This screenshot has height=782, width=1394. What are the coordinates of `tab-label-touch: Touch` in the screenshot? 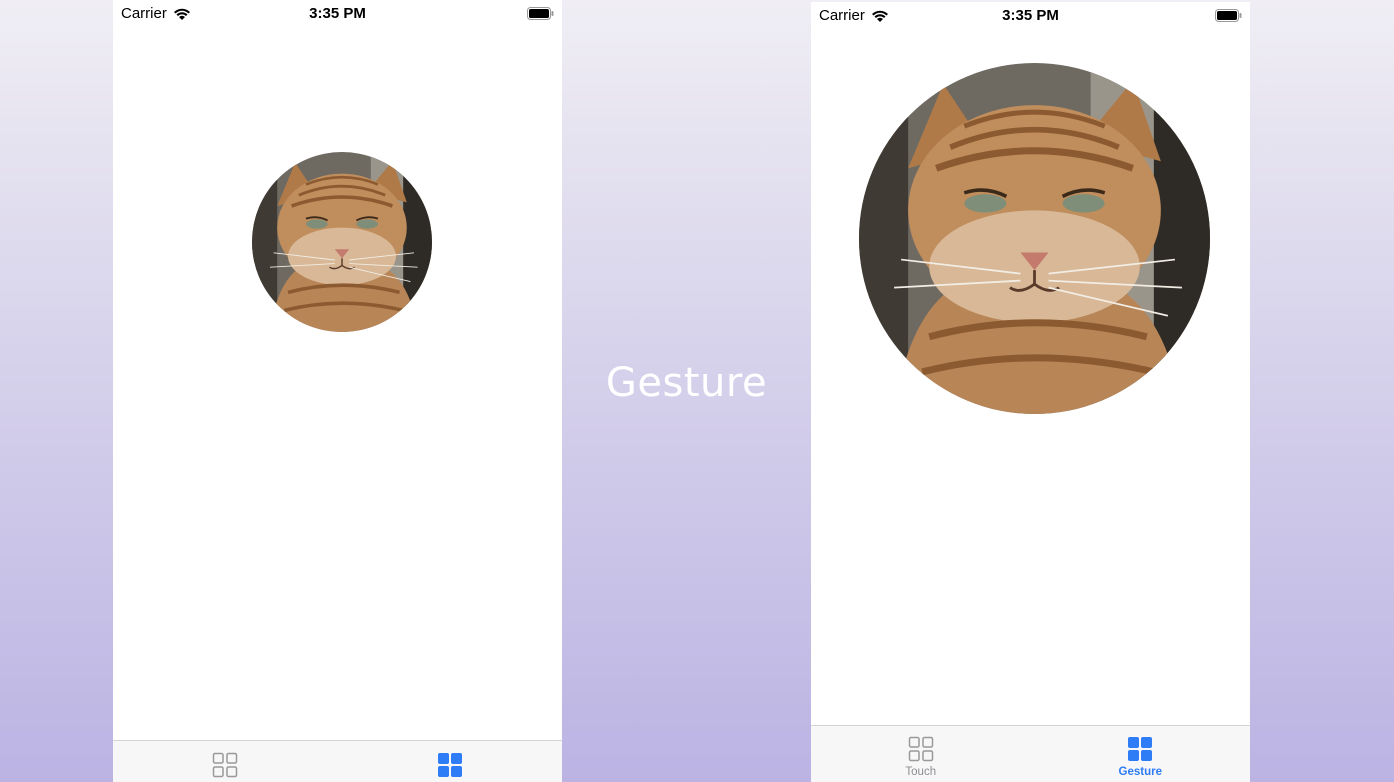 It's located at (921, 772).